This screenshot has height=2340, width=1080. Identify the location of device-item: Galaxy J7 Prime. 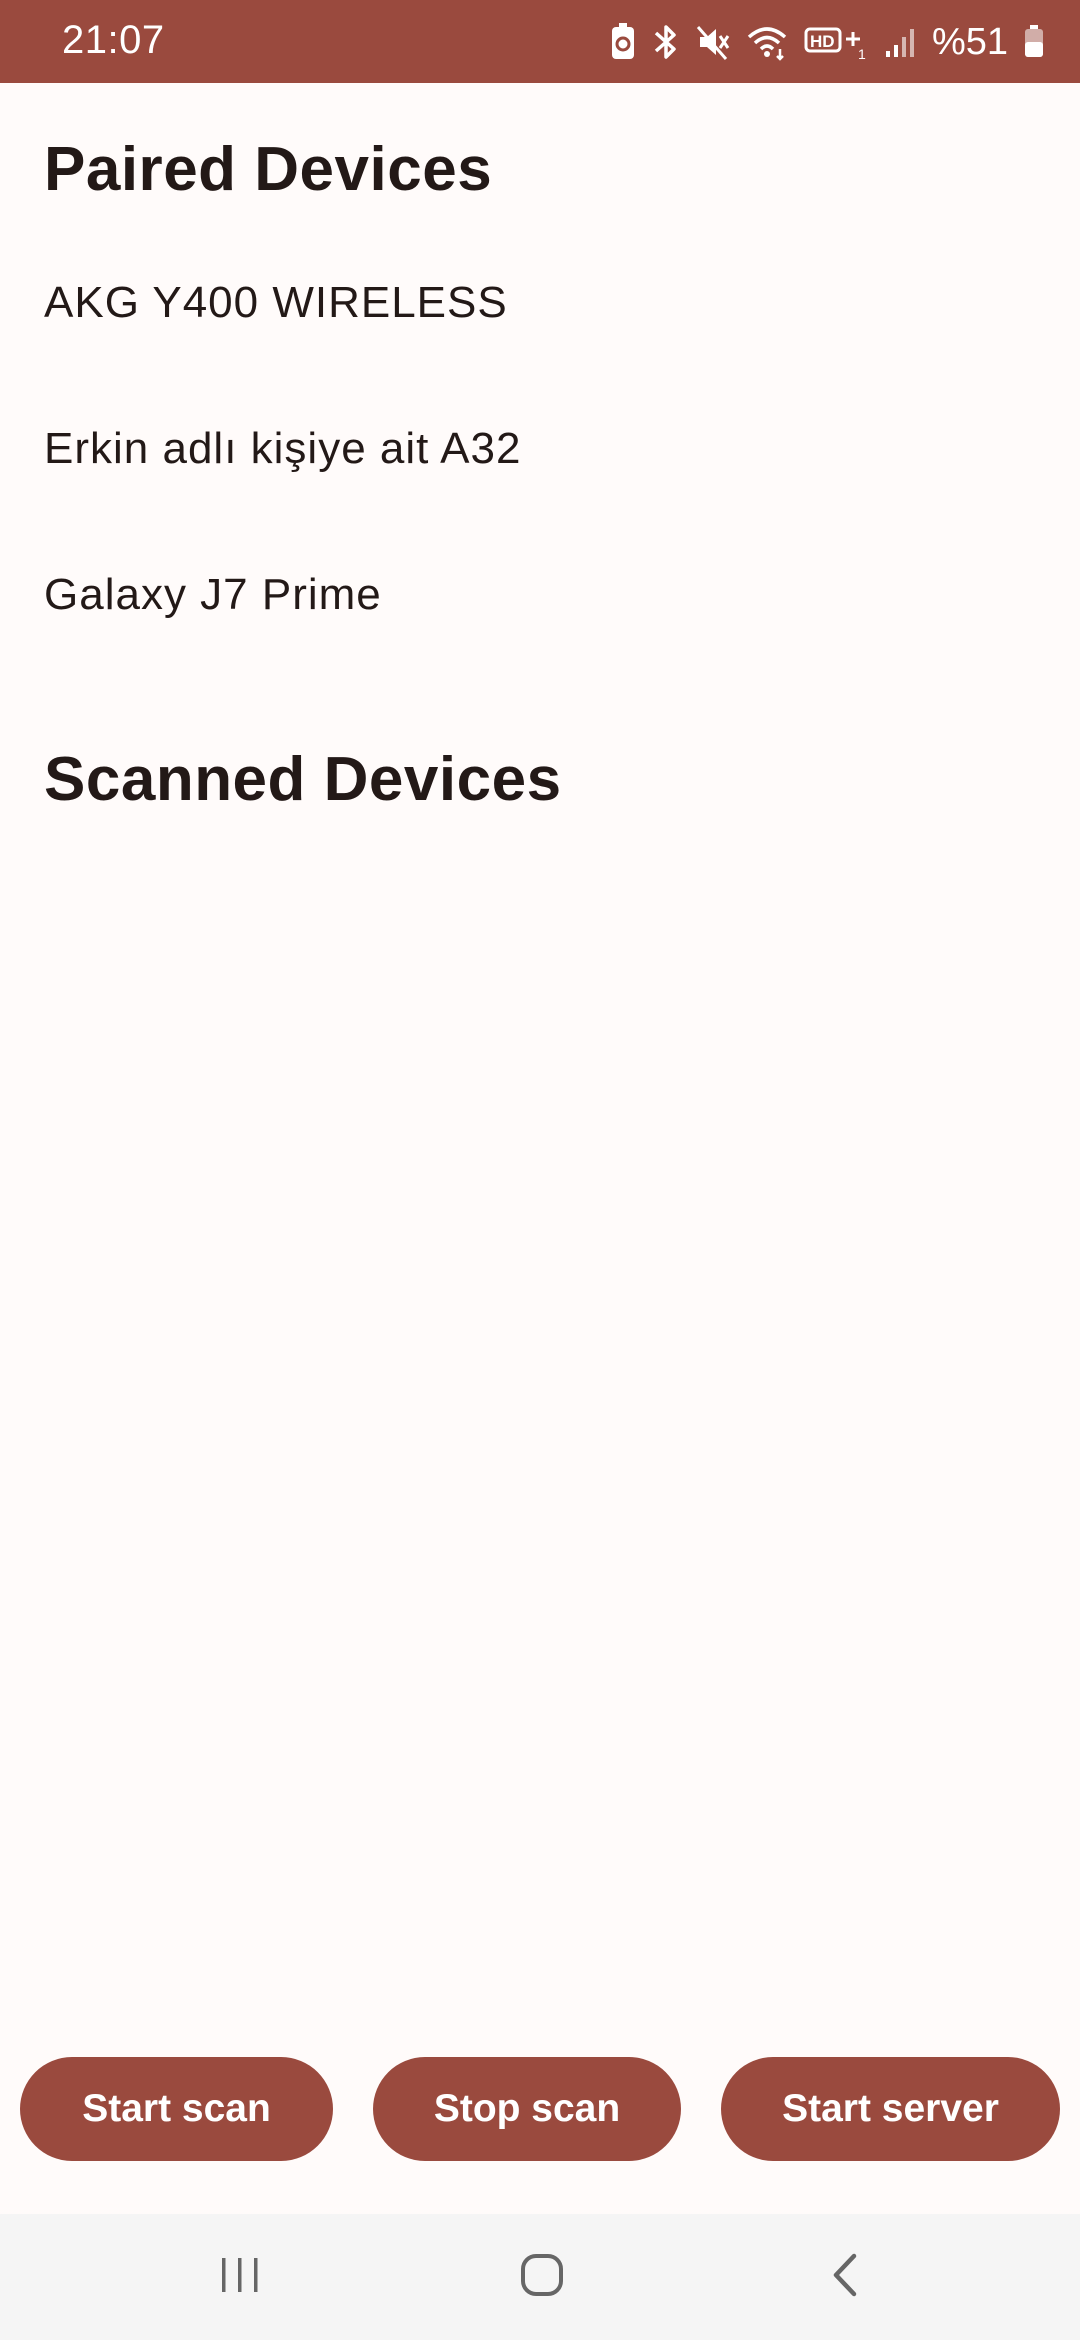
(540, 641).